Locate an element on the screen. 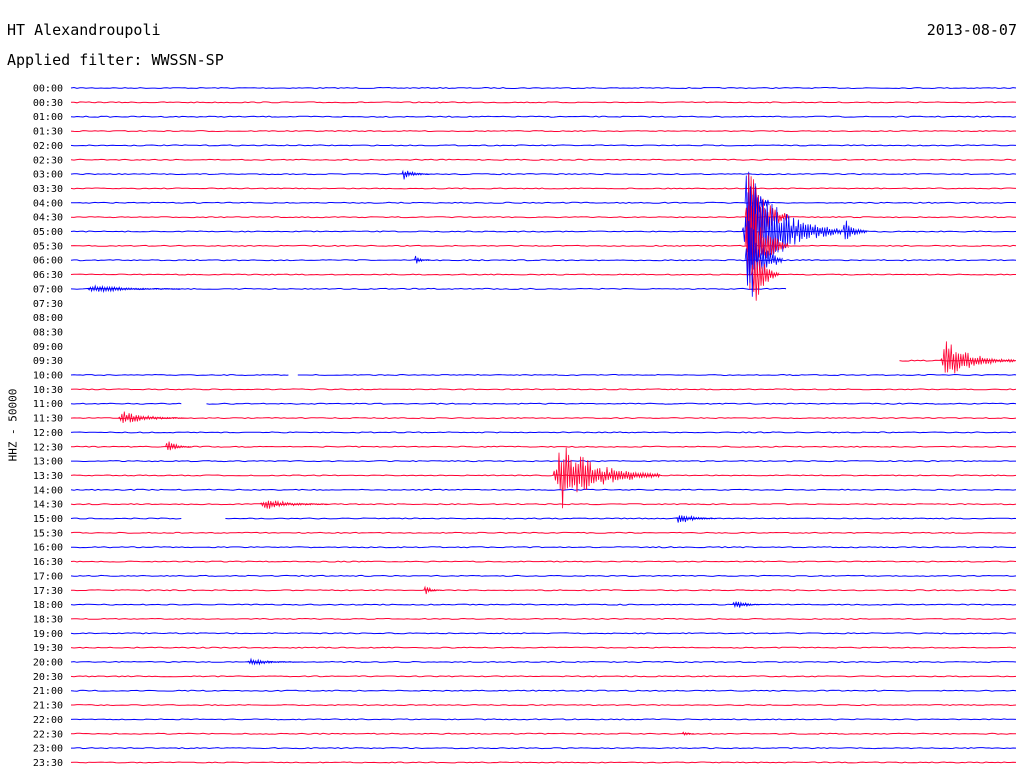 The width and height of the screenshot is (1024, 780). trace-2230-seg0 is located at coordinates (543, 733).